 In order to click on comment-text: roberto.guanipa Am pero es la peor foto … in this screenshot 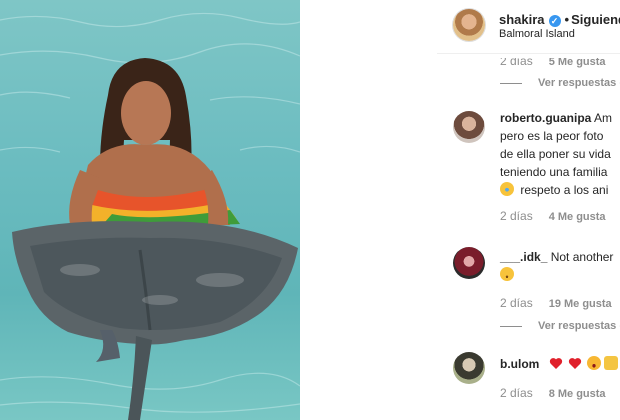, I will do `click(556, 154)`.